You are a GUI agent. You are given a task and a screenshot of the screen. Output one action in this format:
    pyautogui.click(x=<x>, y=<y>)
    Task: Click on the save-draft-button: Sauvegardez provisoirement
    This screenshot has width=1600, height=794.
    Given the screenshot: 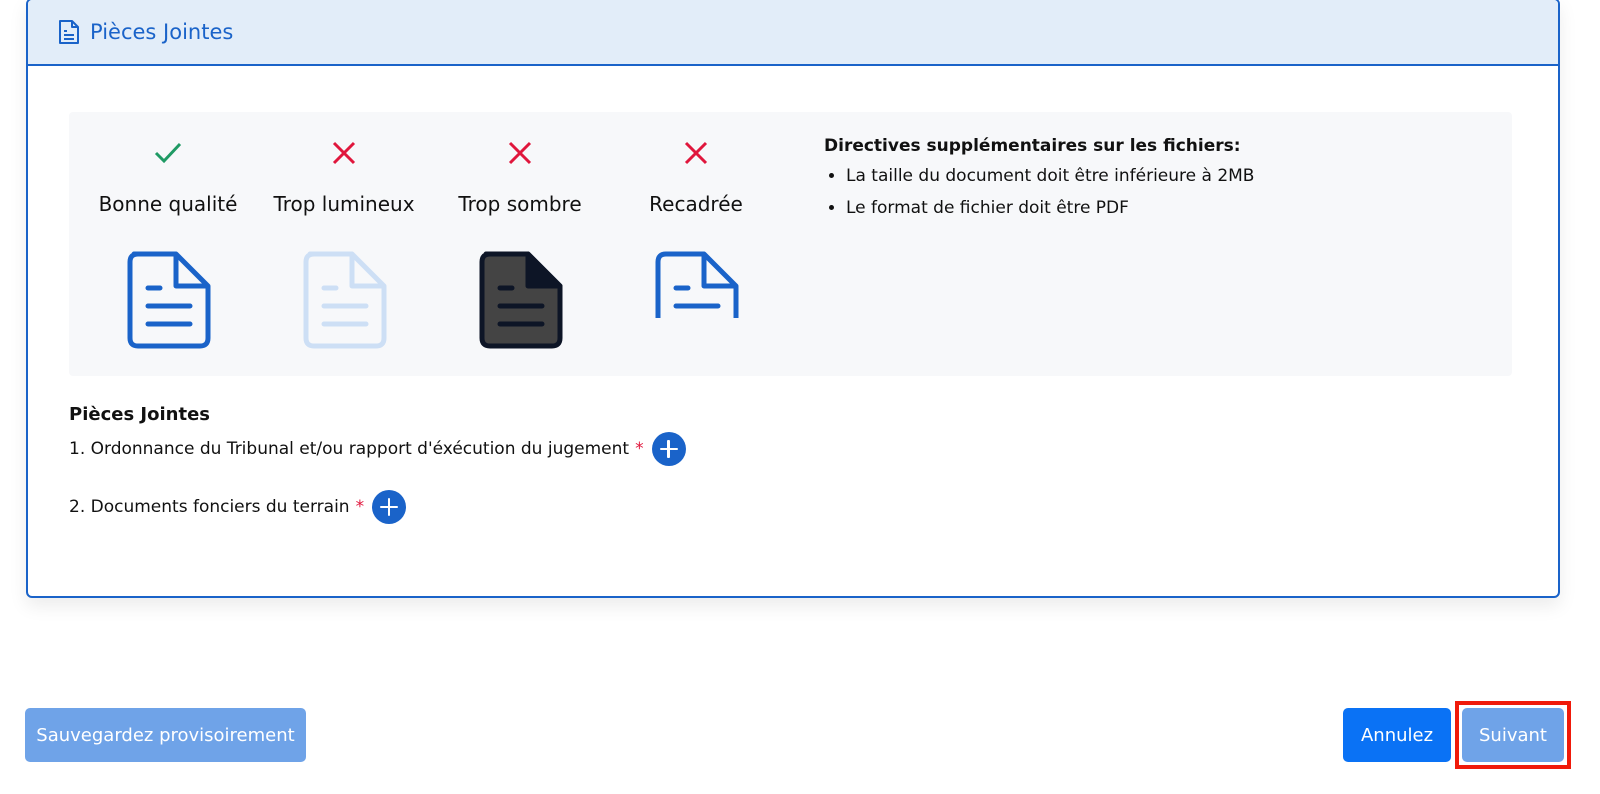 What is the action you would take?
    pyautogui.click(x=165, y=735)
    